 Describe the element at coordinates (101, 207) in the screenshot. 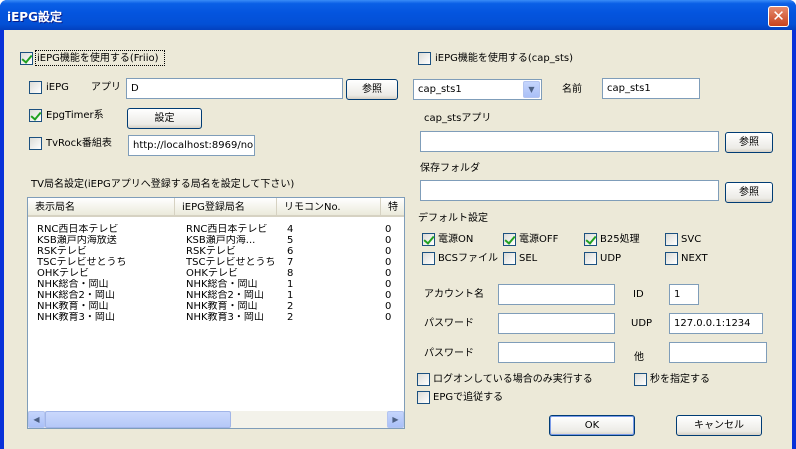

I see `column-header-display-name: 表示局名` at that location.